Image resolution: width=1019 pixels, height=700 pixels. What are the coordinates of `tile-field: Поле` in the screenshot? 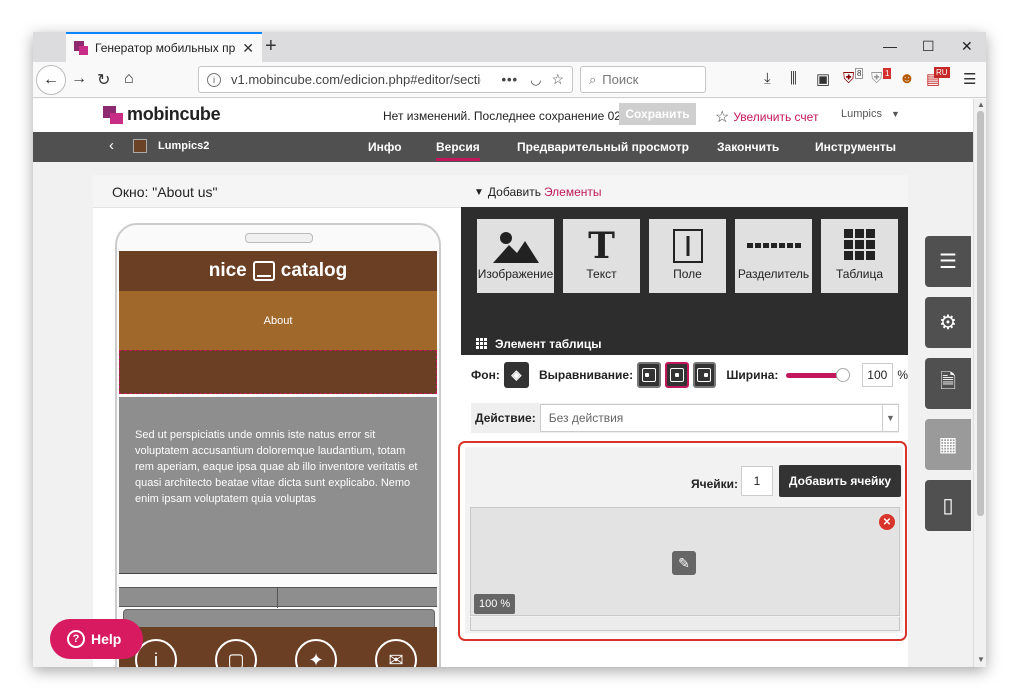 It's located at (687, 256).